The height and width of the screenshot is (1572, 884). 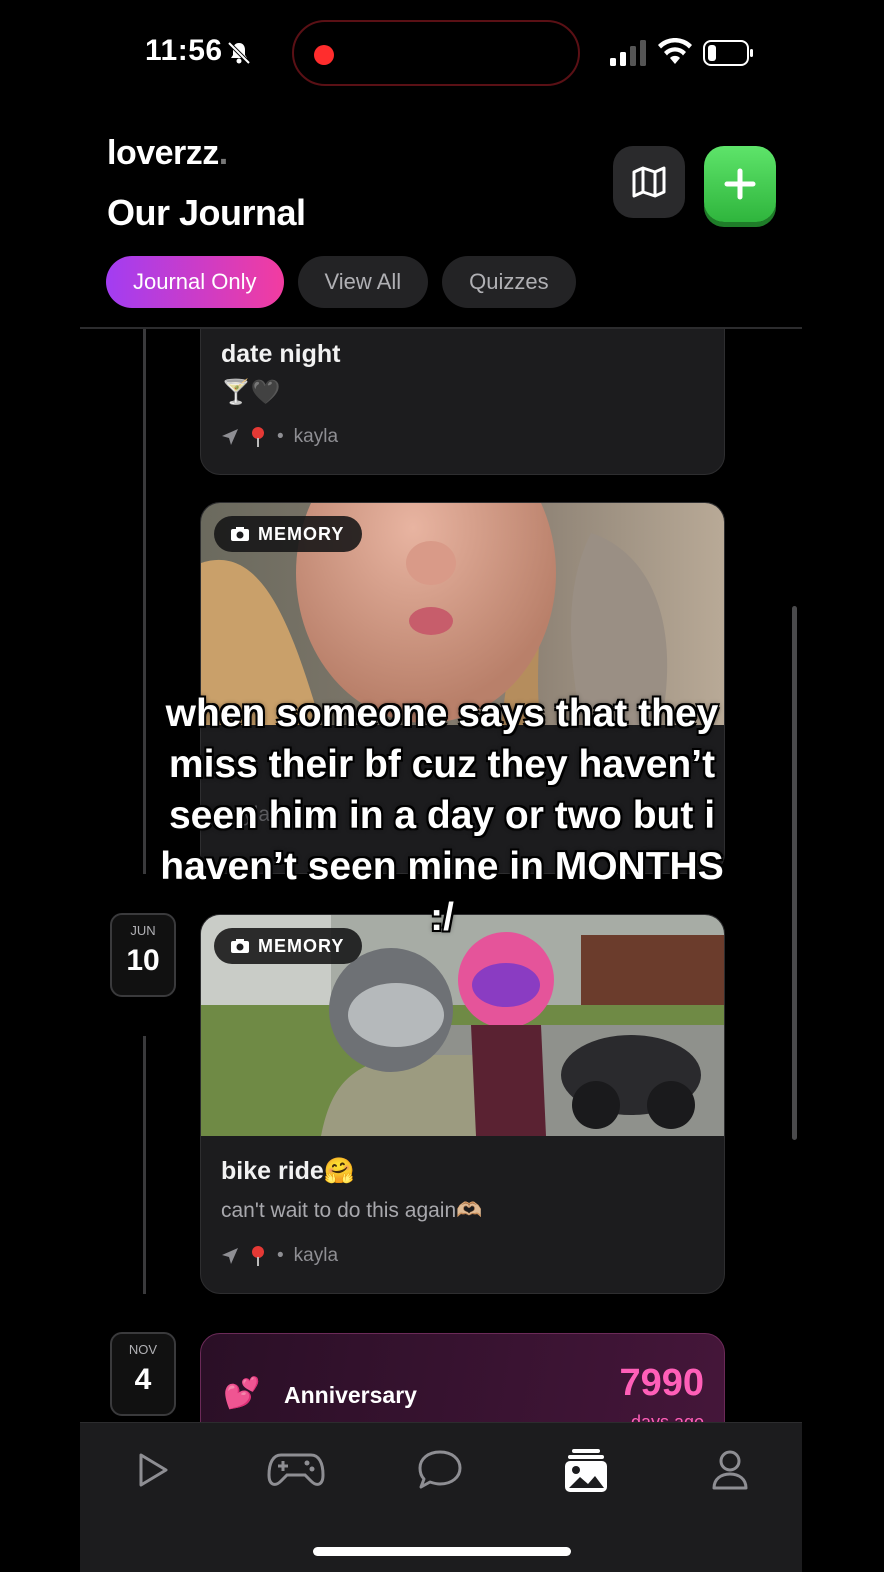 I want to click on date-day: 10, so click(x=143, y=960).